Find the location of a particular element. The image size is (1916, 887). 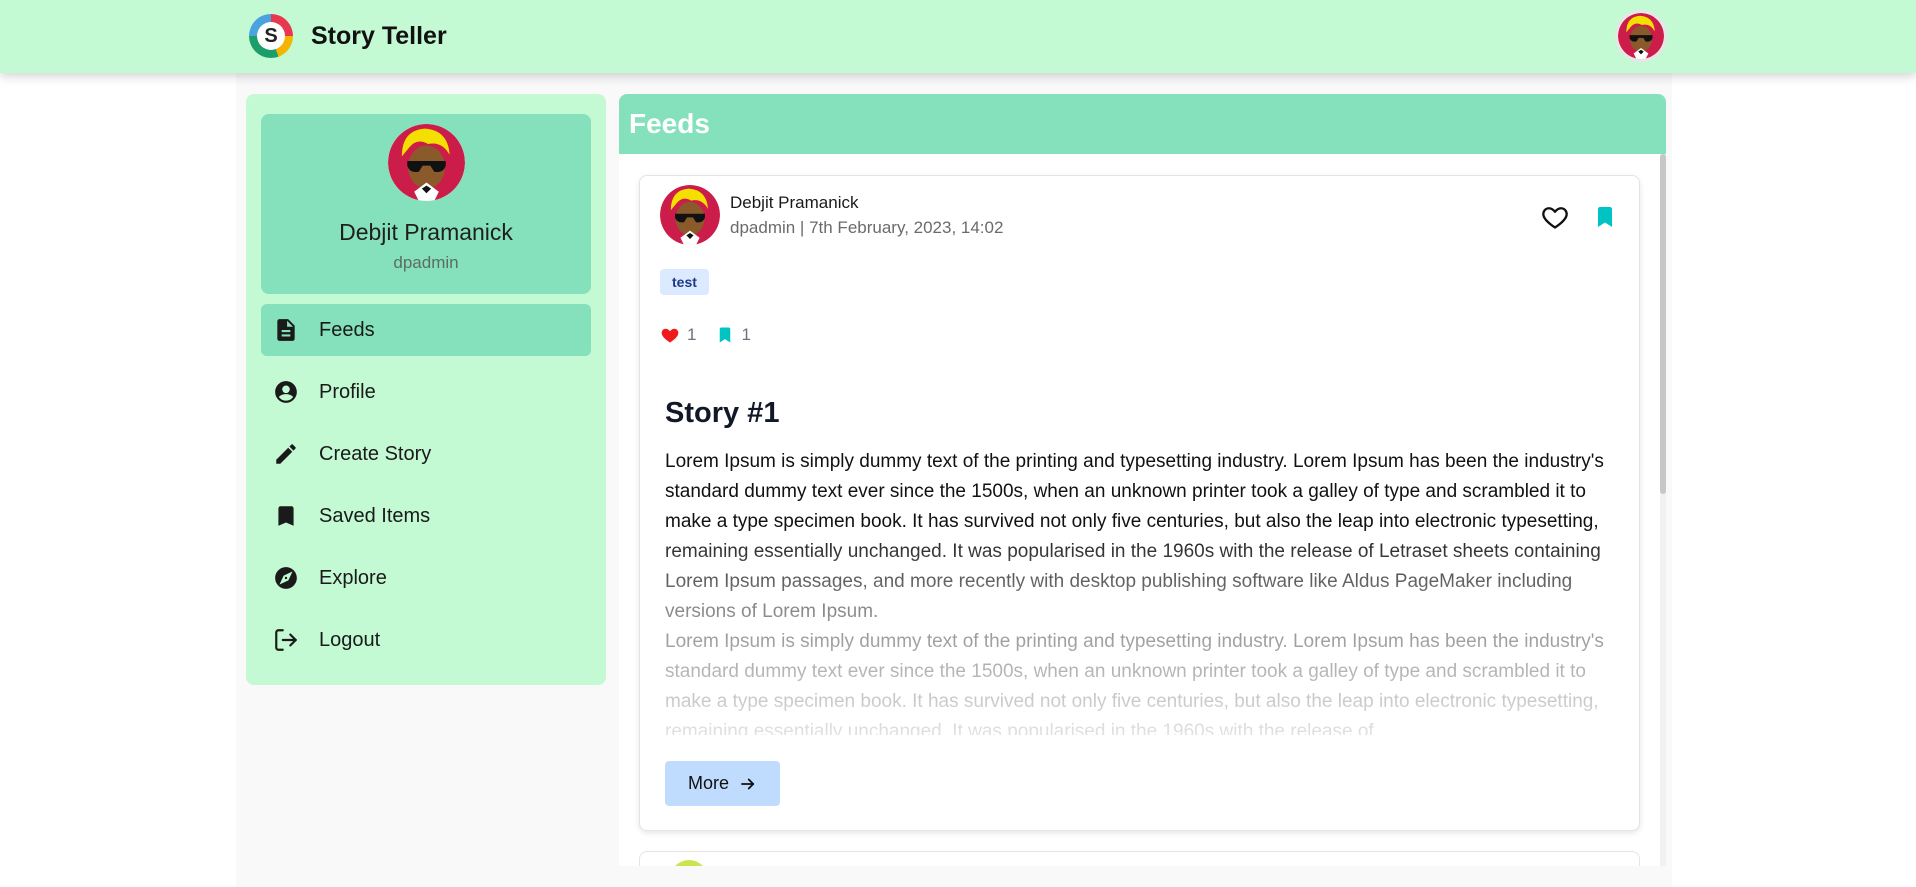

sidebar-item-label: Explore is located at coordinates (353, 577).